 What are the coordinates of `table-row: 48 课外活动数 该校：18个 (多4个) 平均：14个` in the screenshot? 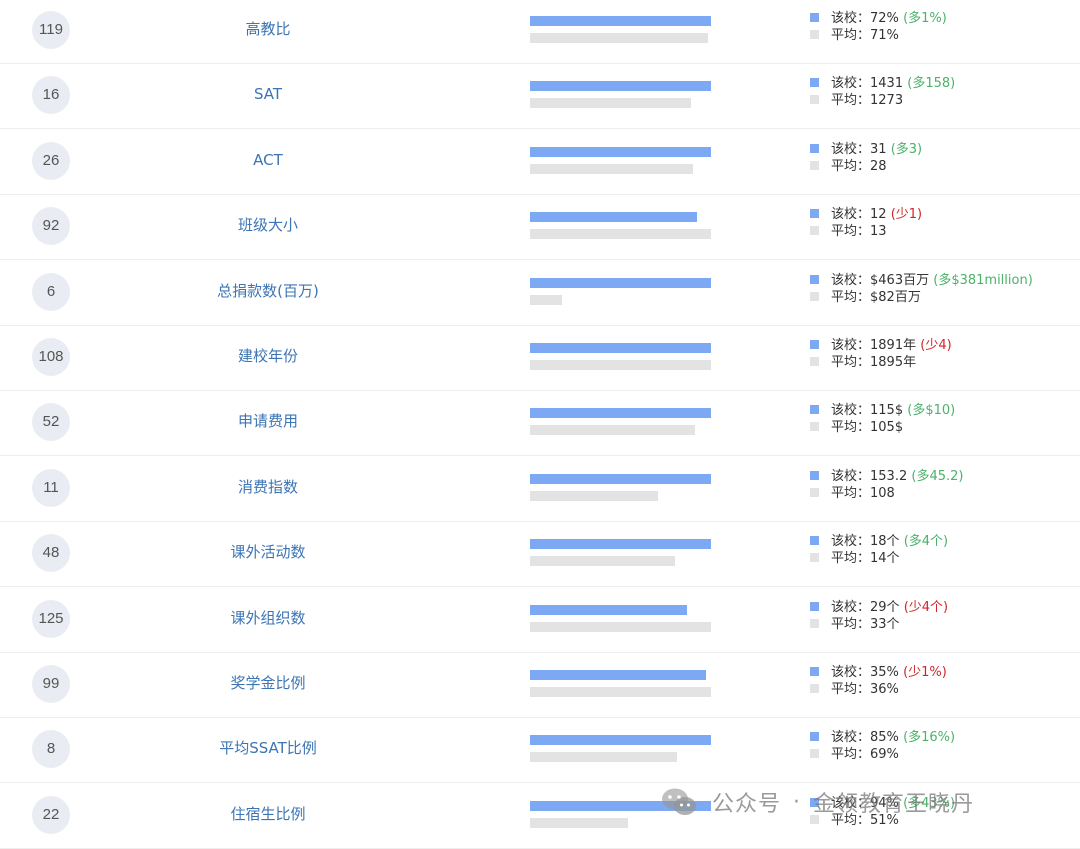 It's located at (540, 555).